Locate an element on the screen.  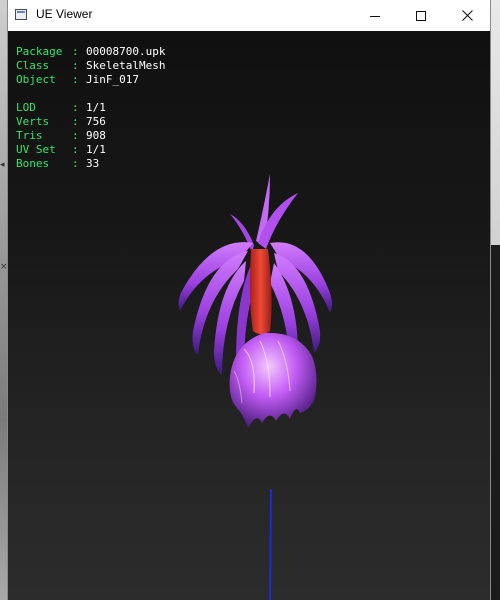
hair-bun is located at coordinates (273, 380).